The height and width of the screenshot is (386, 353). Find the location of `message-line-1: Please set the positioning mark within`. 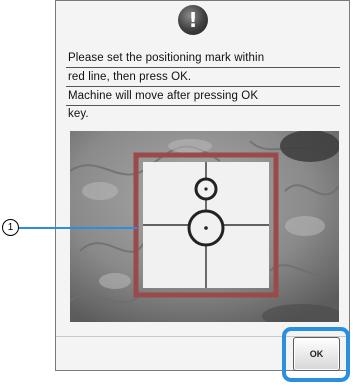

message-line-1: Please set the positioning mark within is located at coordinates (166, 58).